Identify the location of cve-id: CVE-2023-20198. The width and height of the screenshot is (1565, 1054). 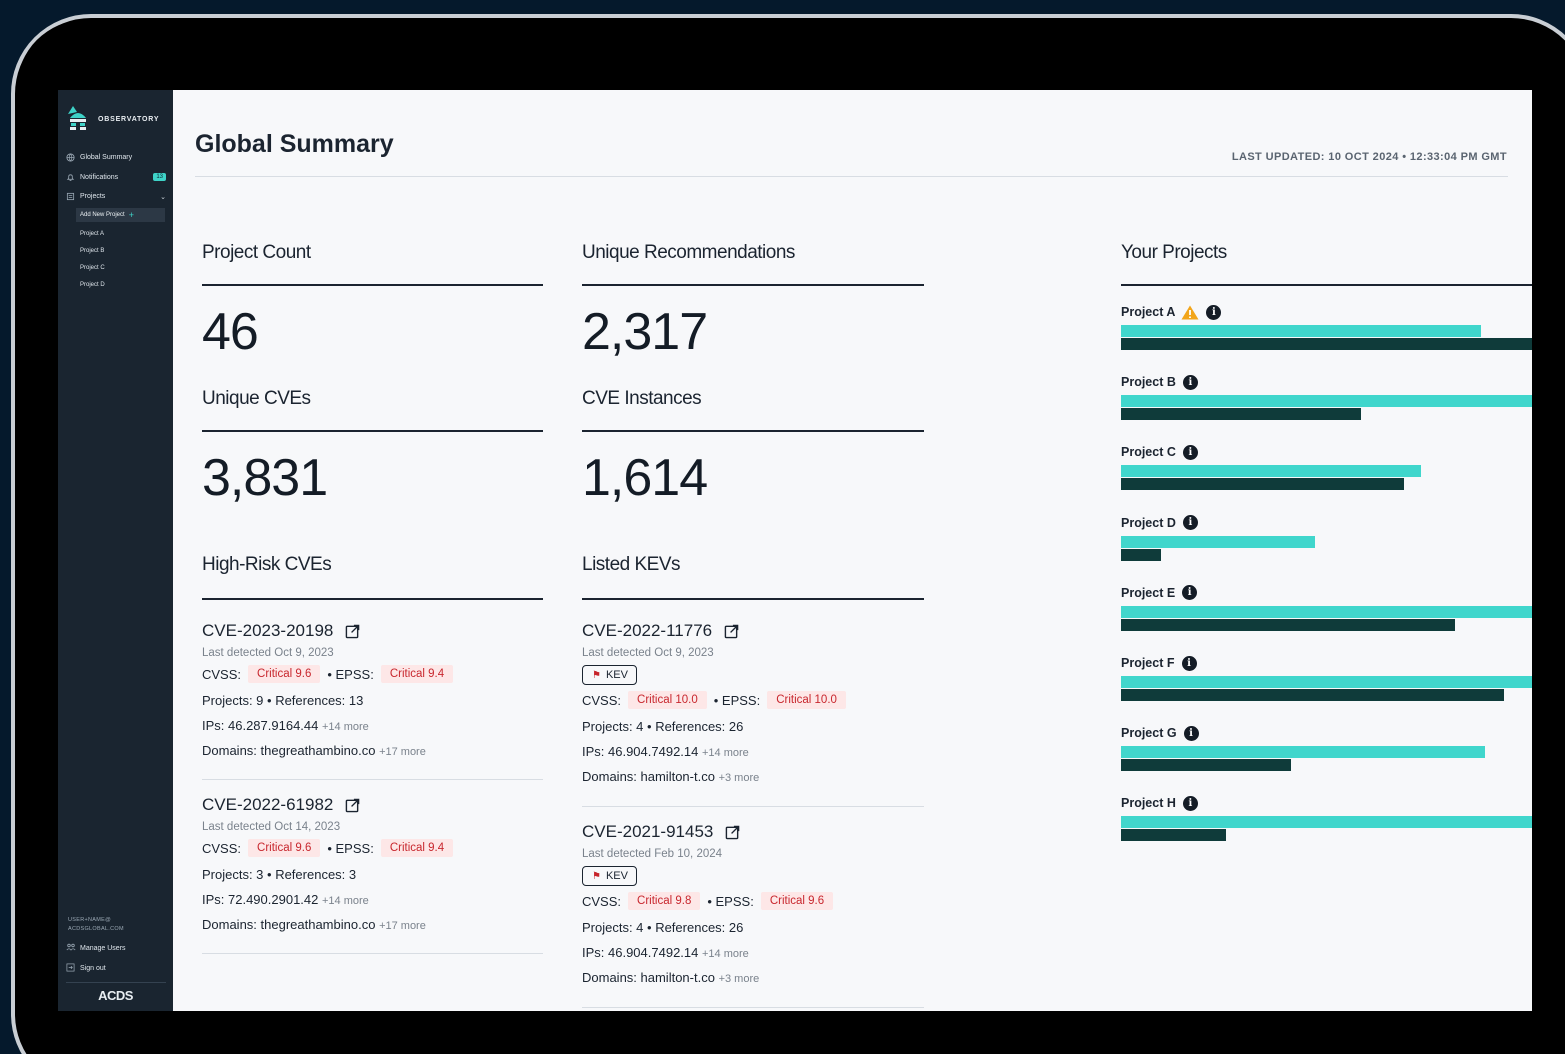
(267, 631).